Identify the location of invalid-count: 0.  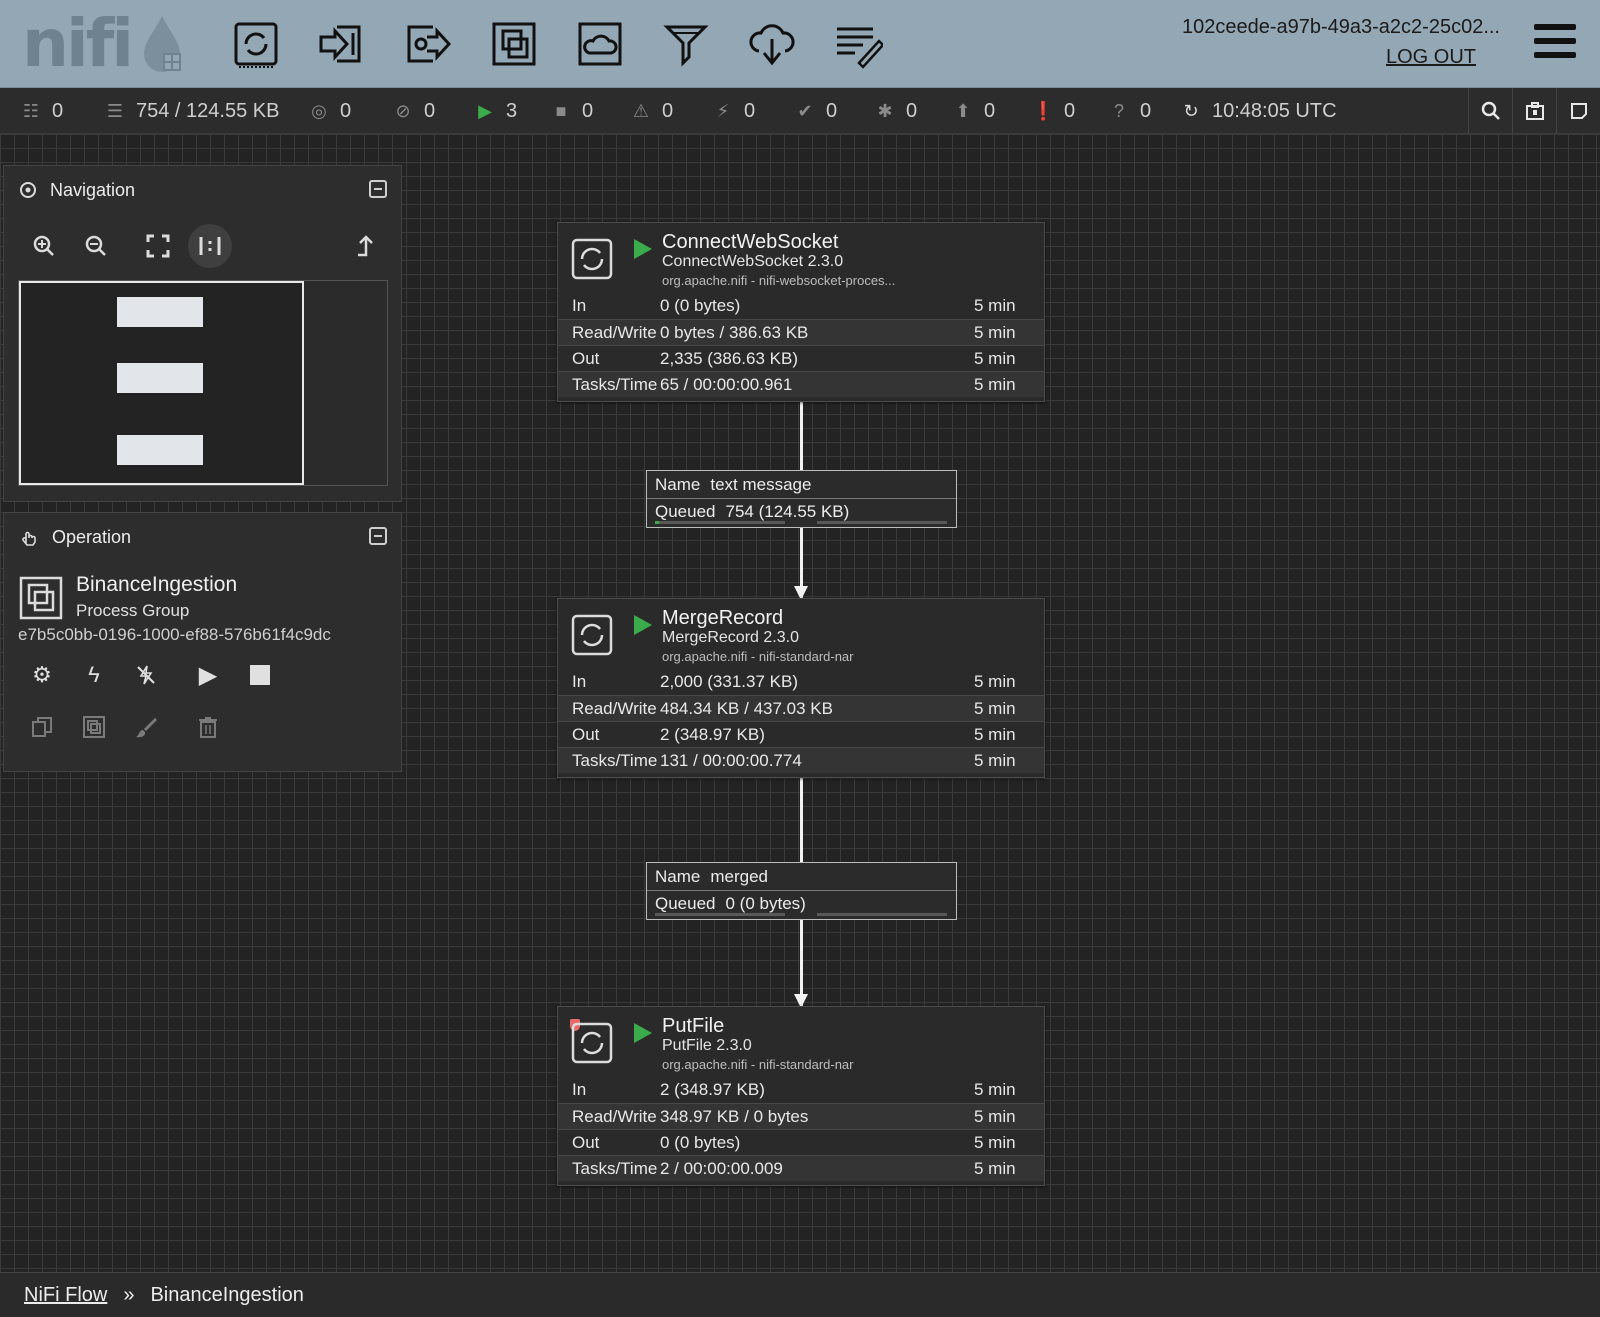
(668, 110).